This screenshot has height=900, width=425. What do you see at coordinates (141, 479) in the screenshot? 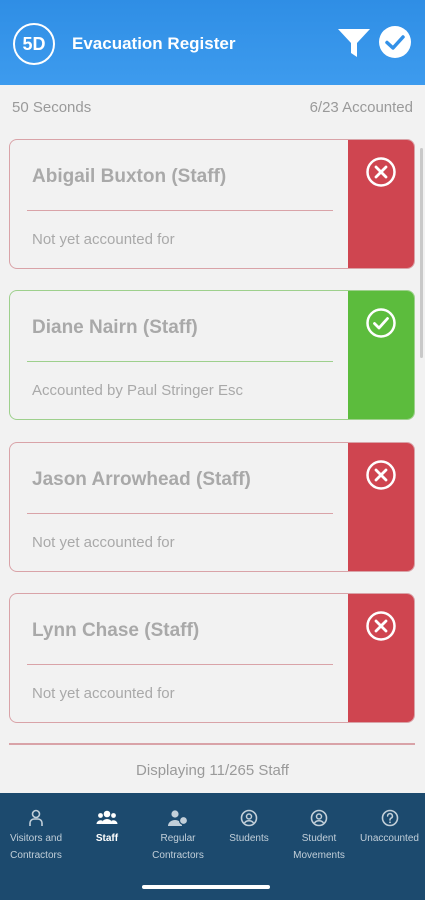
I see `person-name: Jason Arrowhead (Staff)` at bounding box center [141, 479].